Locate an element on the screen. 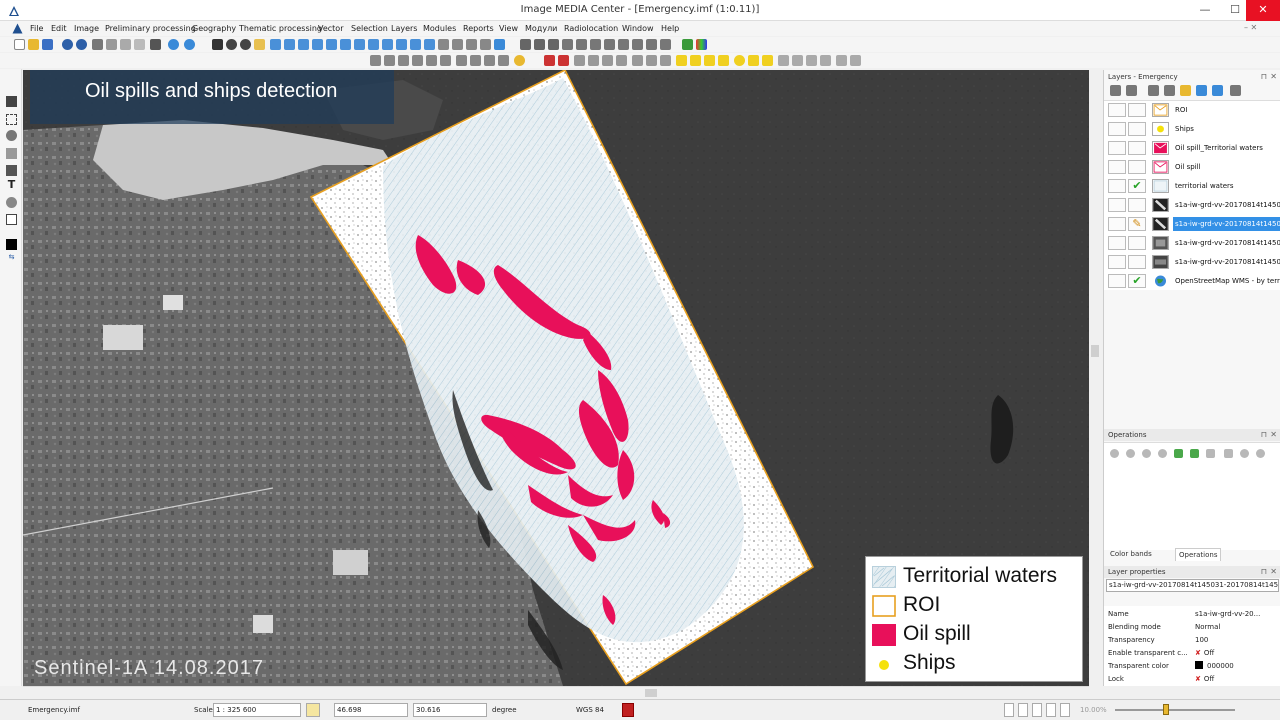 The height and width of the screenshot is (720, 1280). edit-toggle is located at coordinates (1137, 205).